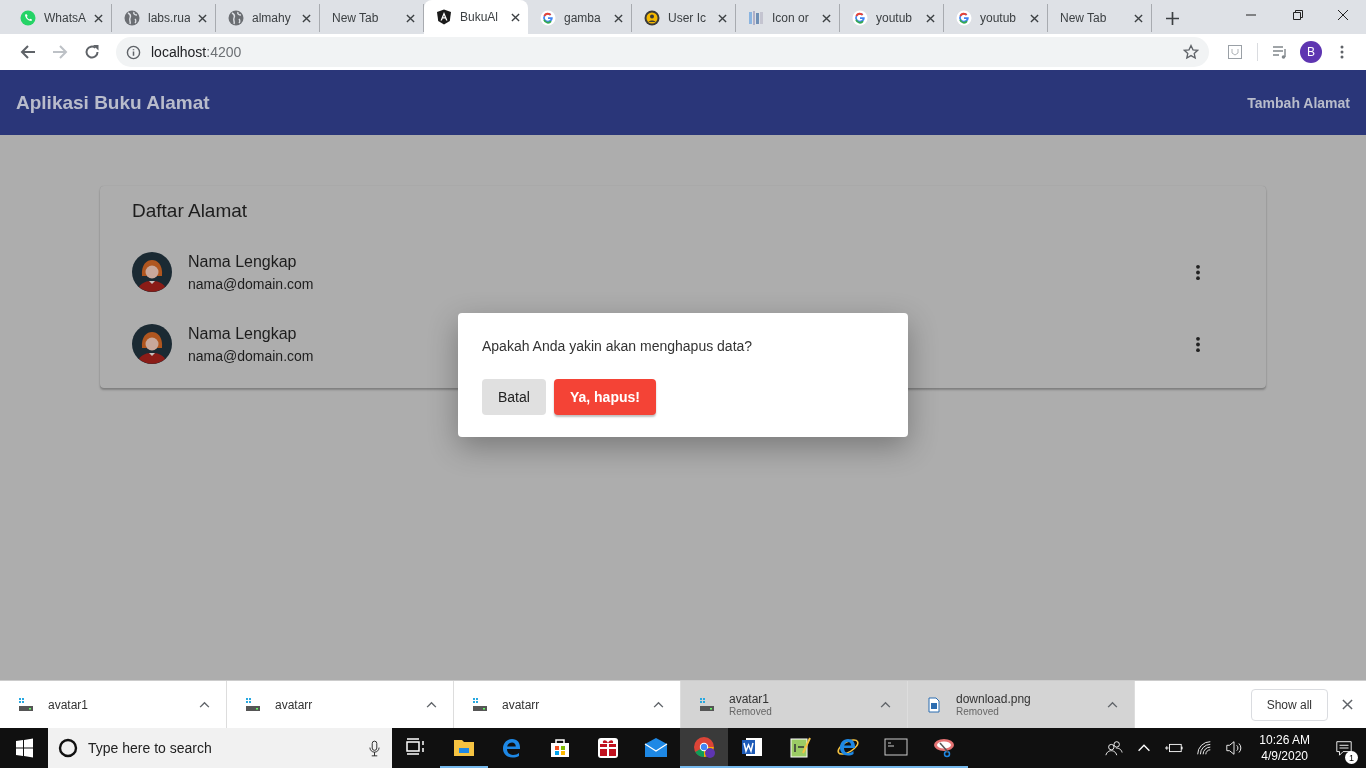 This screenshot has width=1366, height=768. I want to click on shopping-bag-icon, so click(560, 748).